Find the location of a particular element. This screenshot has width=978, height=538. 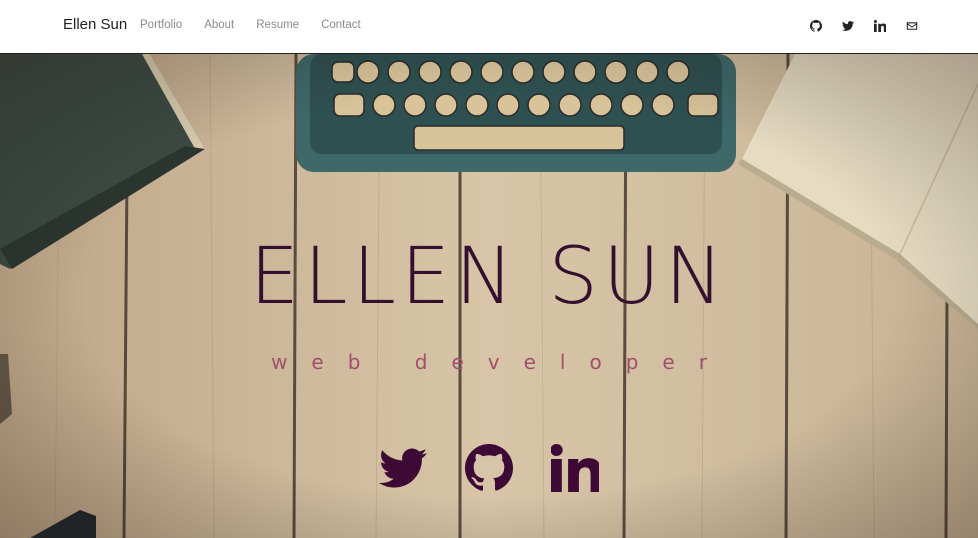

nav-social-icons is located at coordinates (856, 26).